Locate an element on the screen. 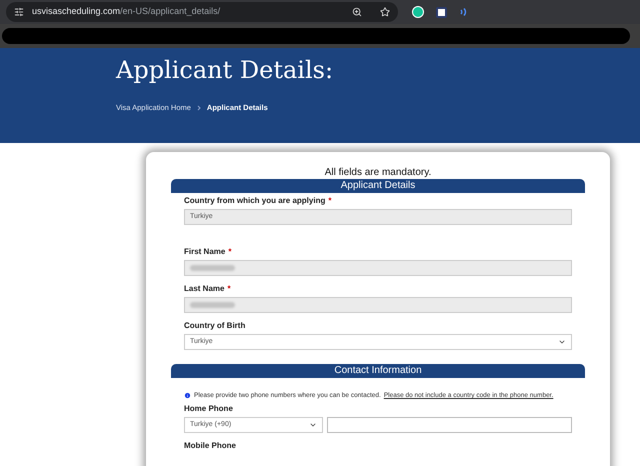 This screenshot has width=640, height=466. separator-icon is located at coordinates (198, 107).